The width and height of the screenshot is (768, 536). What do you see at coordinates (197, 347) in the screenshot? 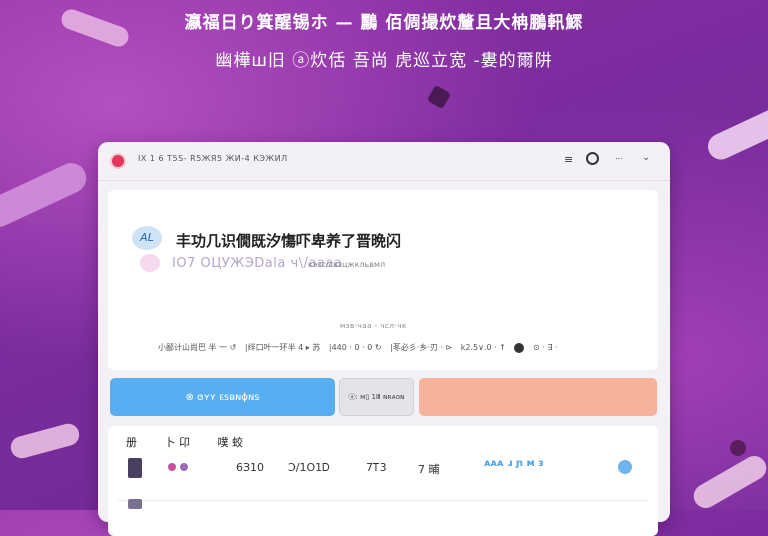
I see `stat-item: 小鄙计山尚巴 半 一 ↺` at bounding box center [197, 347].